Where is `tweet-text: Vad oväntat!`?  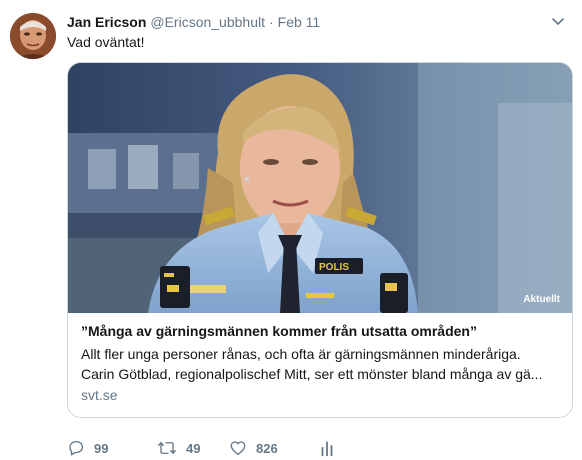
tweet-text: Vad oväntat! is located at coordinates (106, 42).